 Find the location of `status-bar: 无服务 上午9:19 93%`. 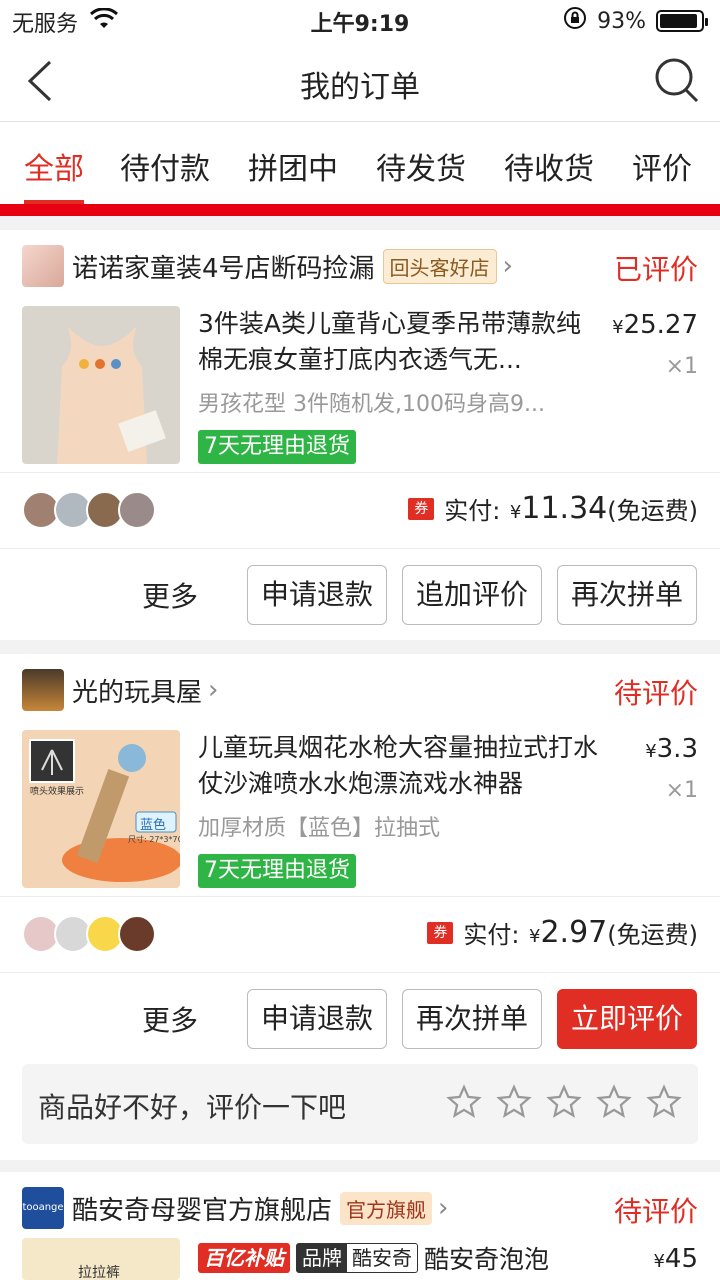

status-bar: 无服务 上午9:19 93% is located at coordinates (360, 20).